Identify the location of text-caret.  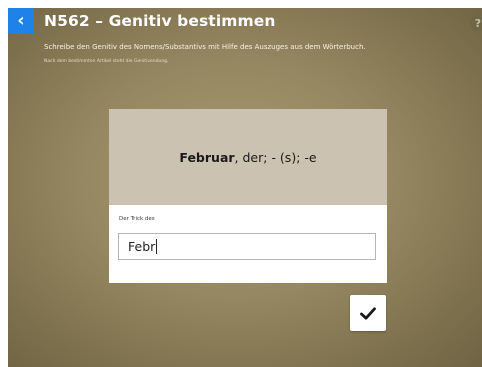
(157, 246).